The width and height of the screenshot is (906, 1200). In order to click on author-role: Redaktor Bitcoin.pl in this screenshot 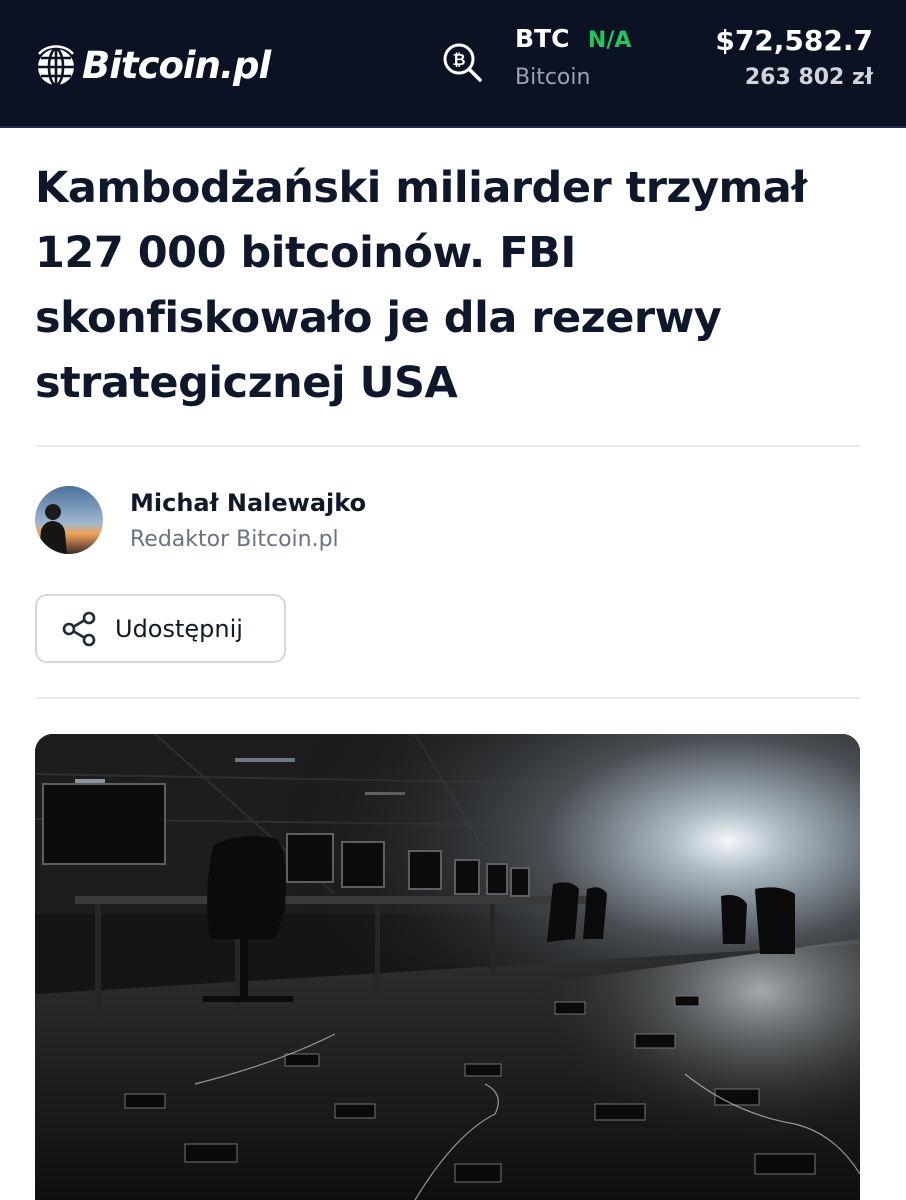, I will do `click(234, 539)`.